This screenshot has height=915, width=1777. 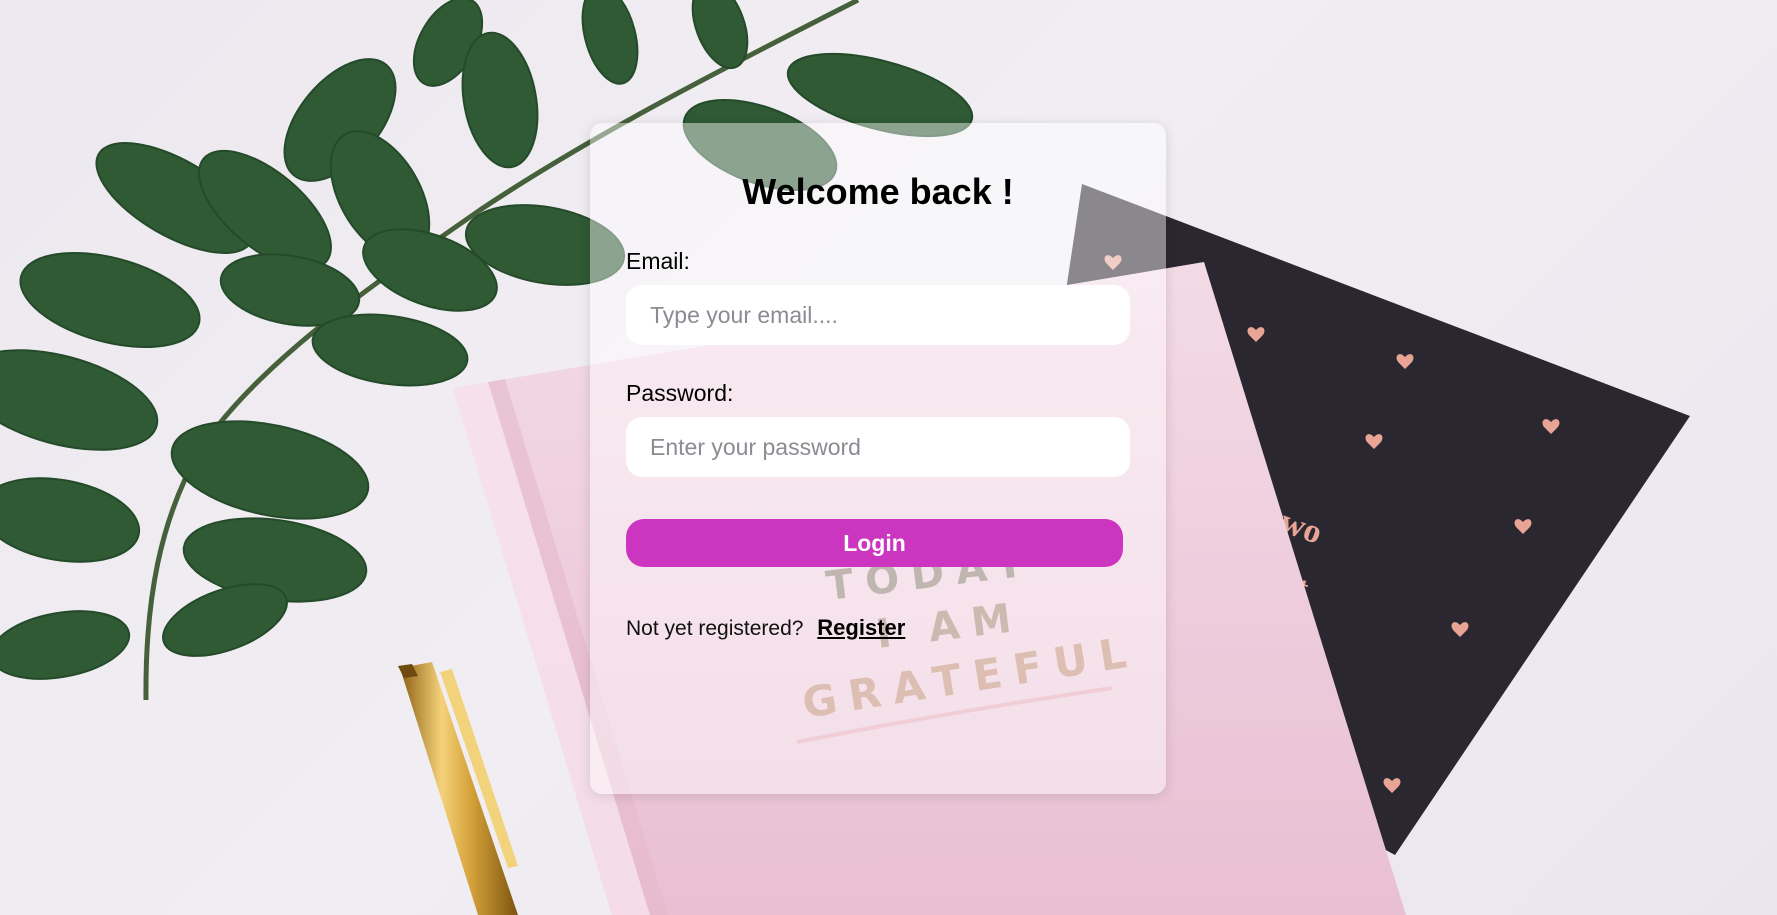 What do you see at coordinates (861, 627) in the screenshot?
I see `register-link: Register` at bounding box center [861, 627].